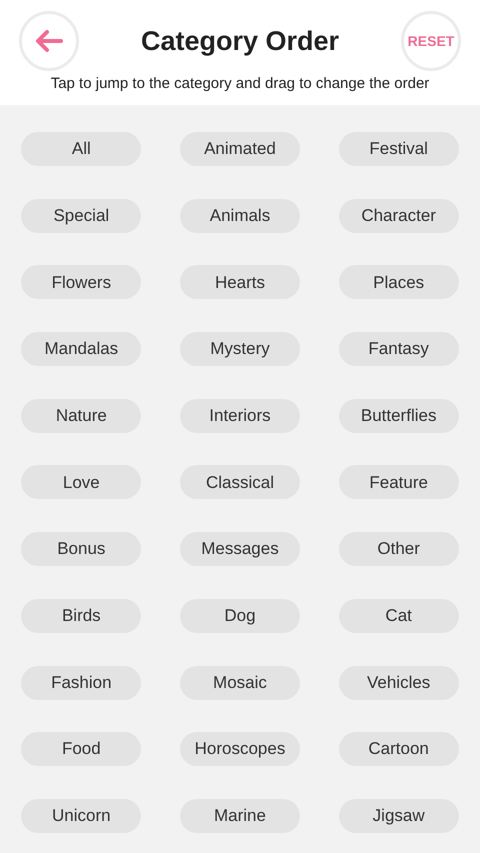  I want to click on category-chip: Food, so click(81, 749).